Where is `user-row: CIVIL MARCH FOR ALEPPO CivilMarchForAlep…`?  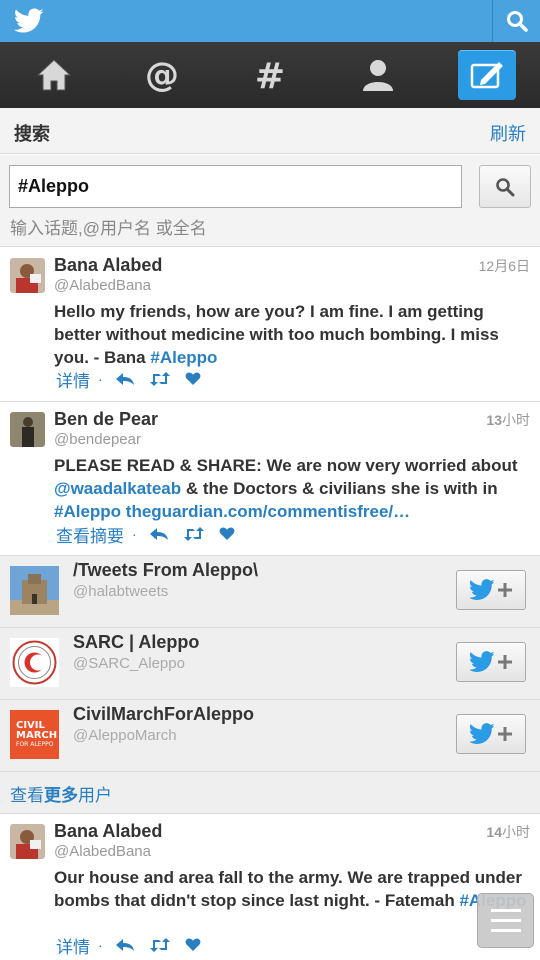
user-row: CIVIL MARCH FOR ALEPPO CivilMarchForAlep… is located at coordinates (270, 736).